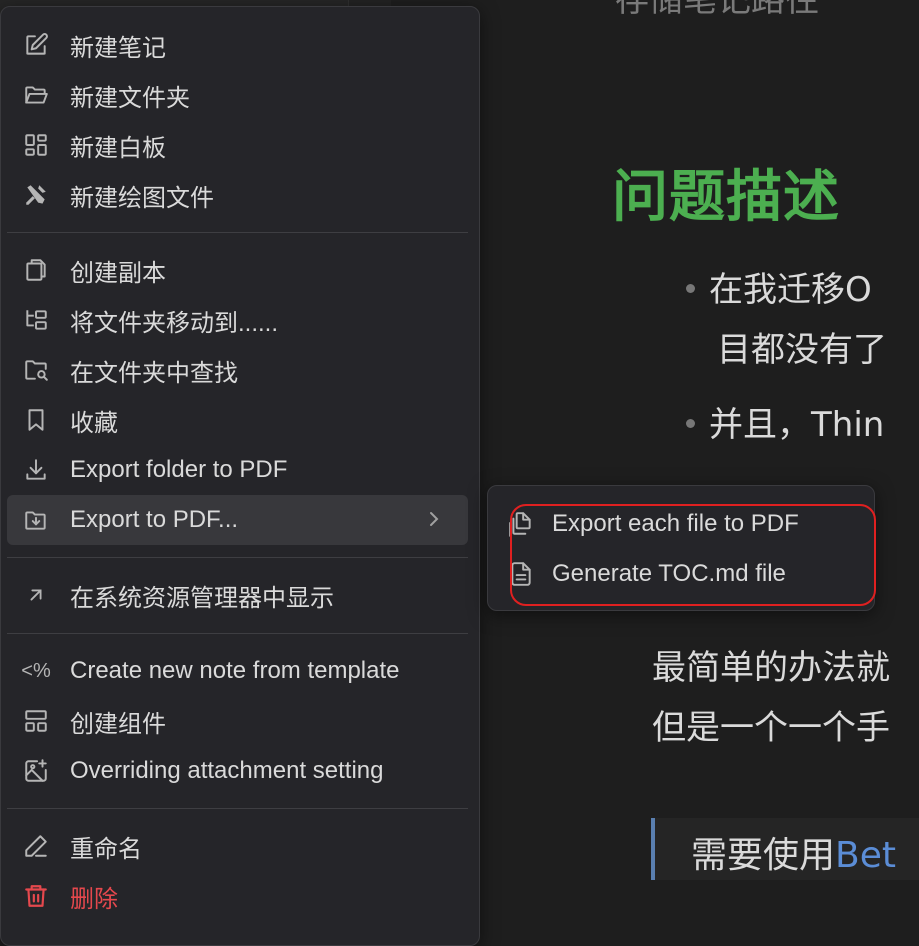  Describe the element at coordinates (154, 373) in the screenshot. I see `menu-item-label: 在文件夹中查找` at that location.